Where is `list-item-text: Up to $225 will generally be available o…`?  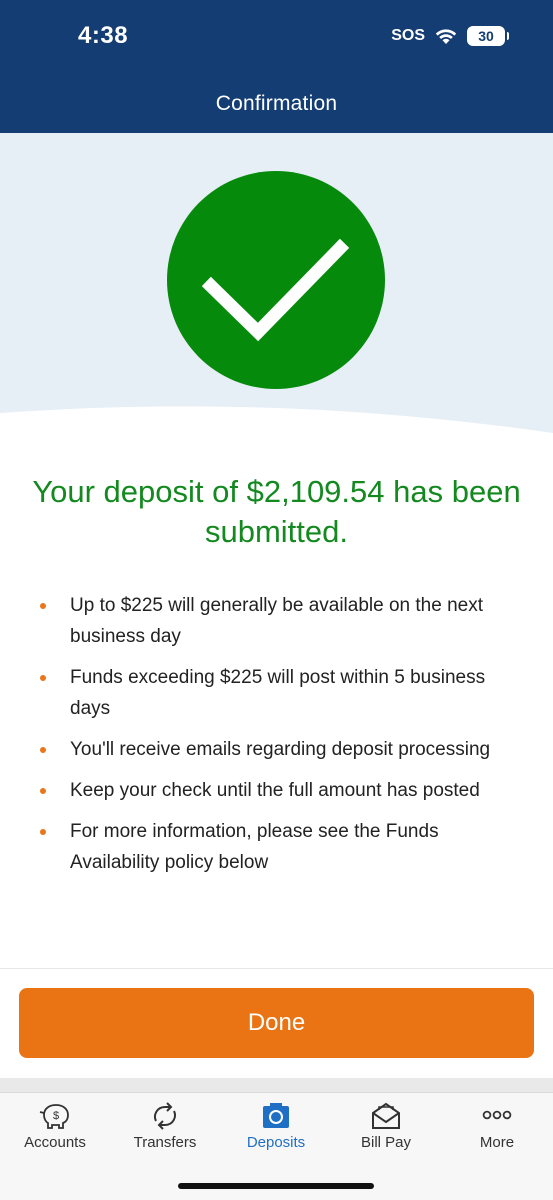 list-item-text: Up to $225 will generally be available o… is located at coordinates (276, 621).